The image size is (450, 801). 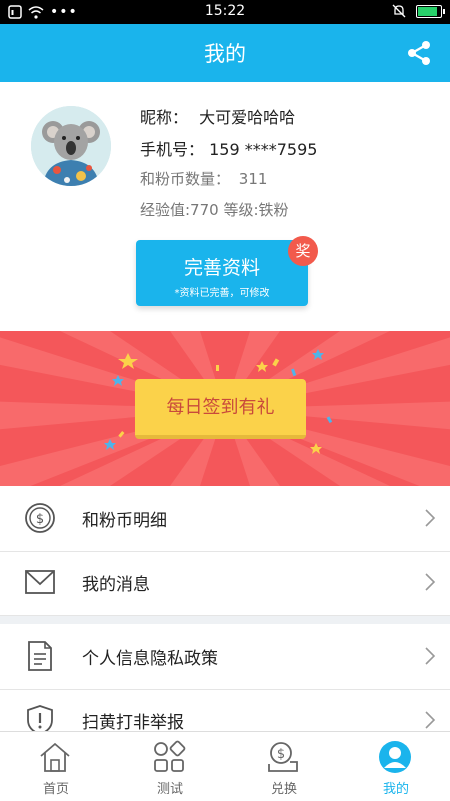 I want to click on coin-icon: $, so click(x=40, y=518).